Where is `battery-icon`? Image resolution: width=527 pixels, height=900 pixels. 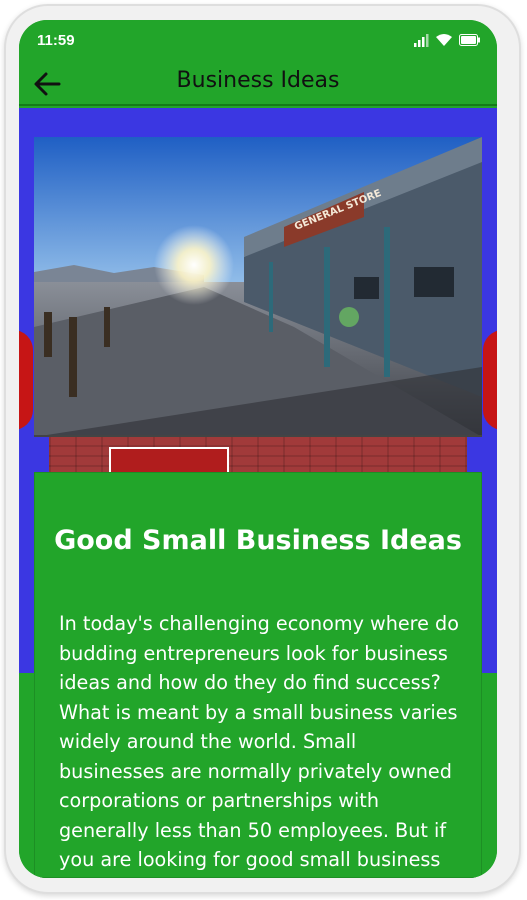
battery-icon is located at coordinates (469, 40).